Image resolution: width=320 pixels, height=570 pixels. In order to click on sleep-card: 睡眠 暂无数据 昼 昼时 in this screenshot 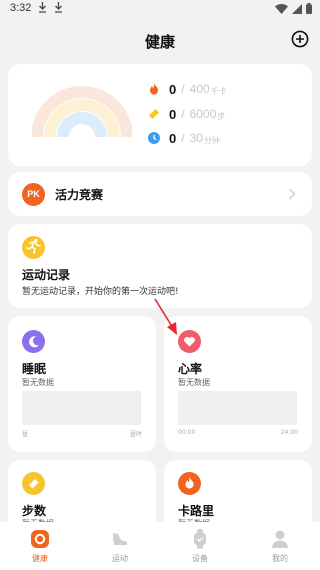, I will do `click(82, 384)`.